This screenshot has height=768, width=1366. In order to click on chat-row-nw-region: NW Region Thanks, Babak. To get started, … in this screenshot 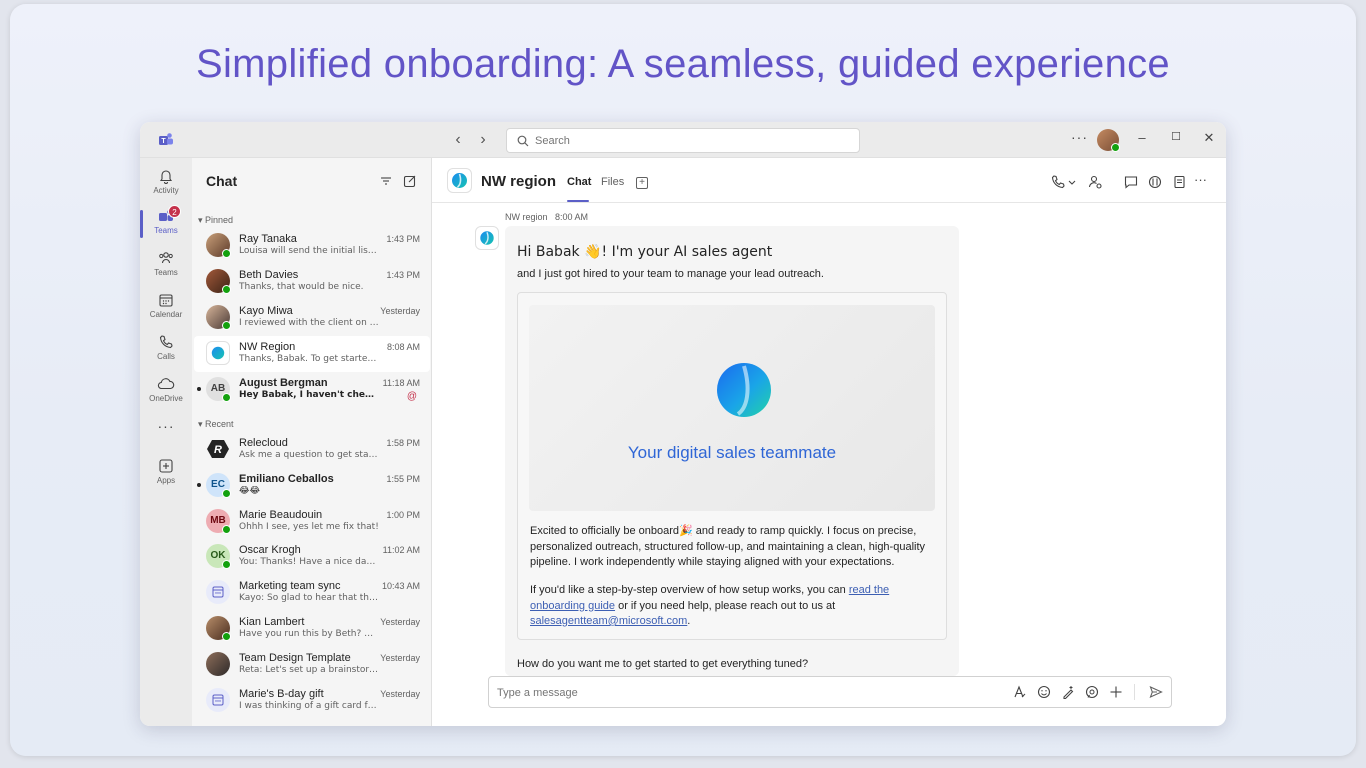, I will do `click(312, 354)`.